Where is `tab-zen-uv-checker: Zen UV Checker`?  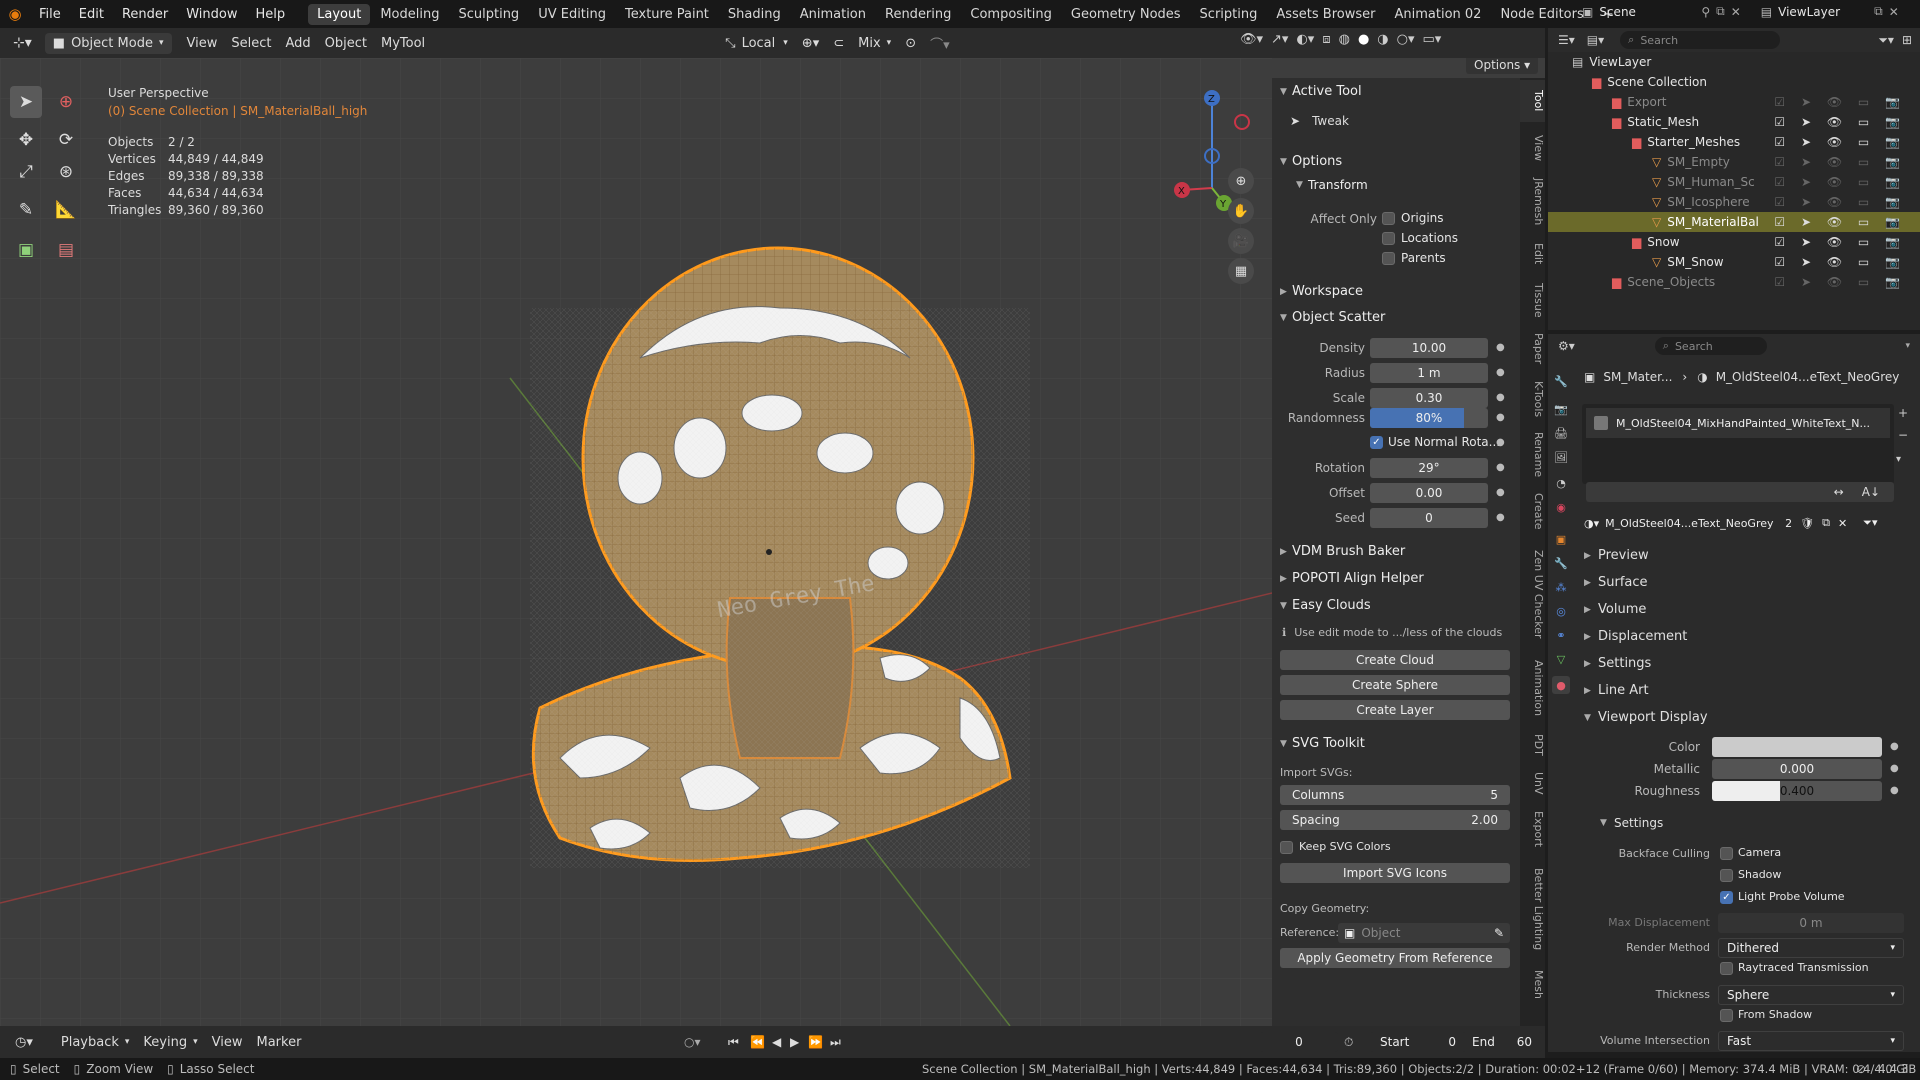 tab-zen-uv-checker: Zen UV Checker is located at coordinates (1532, 594).